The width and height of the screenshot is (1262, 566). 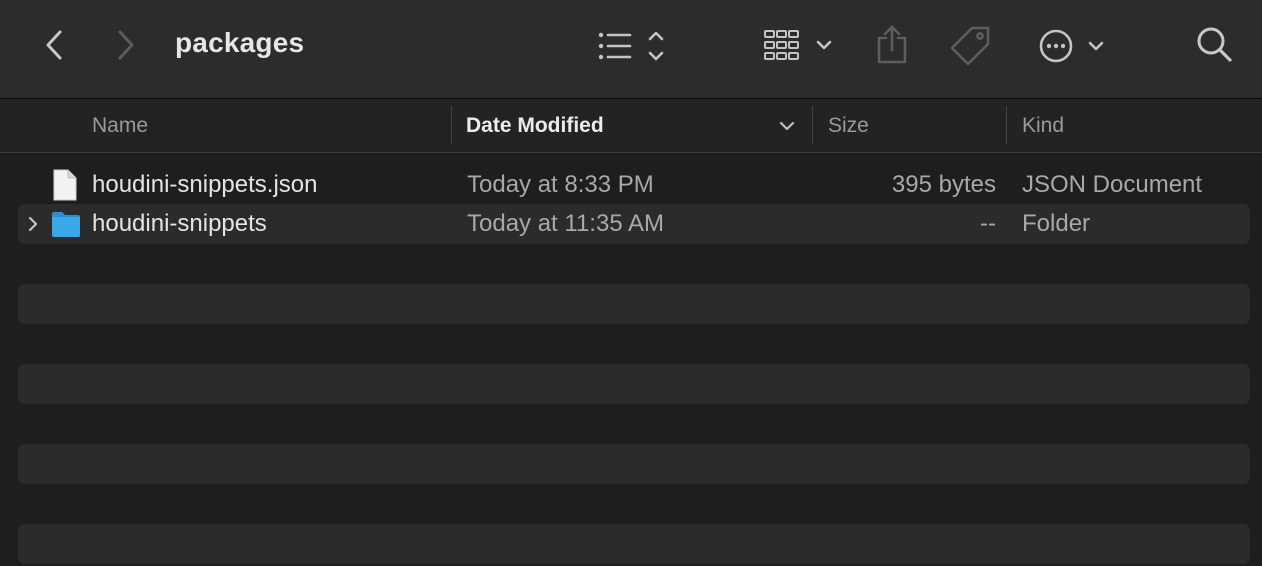 I want to click on column-kind: Kind, so click(x=1137, y=125).